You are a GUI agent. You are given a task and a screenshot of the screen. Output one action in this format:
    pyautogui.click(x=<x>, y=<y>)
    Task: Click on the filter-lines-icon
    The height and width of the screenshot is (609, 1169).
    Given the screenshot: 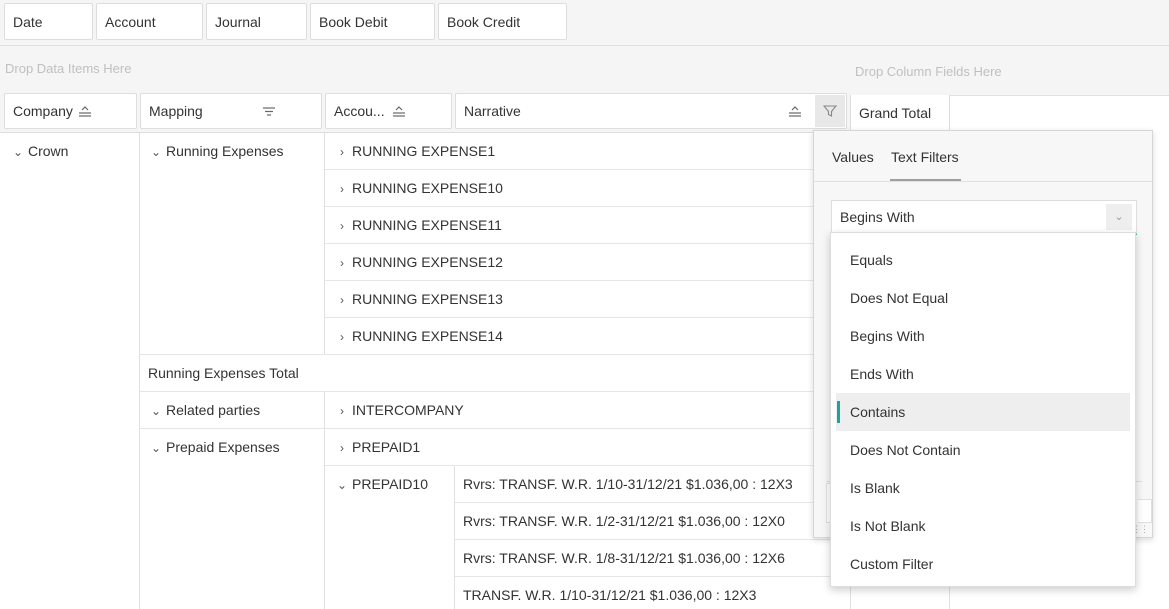 What is the action you would take?
    pyautogui.click(x=269, y=111)
    